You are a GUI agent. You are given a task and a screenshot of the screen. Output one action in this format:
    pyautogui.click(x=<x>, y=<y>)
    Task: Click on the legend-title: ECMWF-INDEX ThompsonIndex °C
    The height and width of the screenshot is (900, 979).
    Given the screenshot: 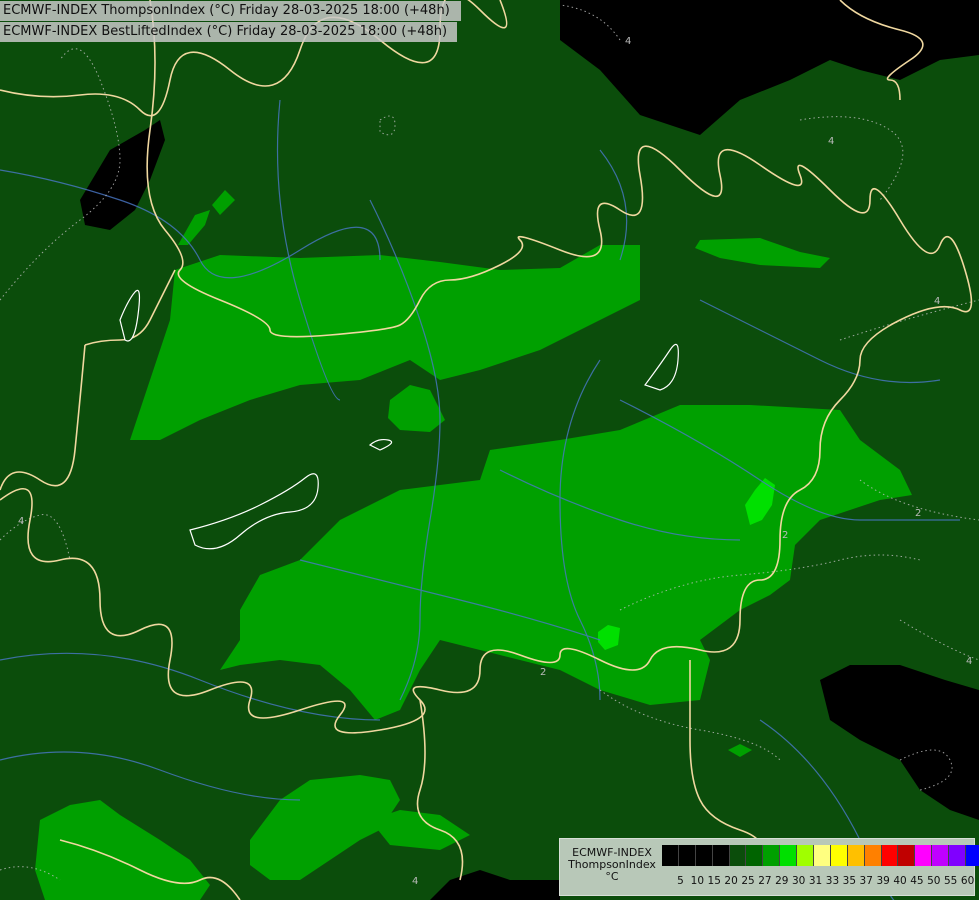 What is the action you would take?
    pyautogui.click(x=612, y=865)
    